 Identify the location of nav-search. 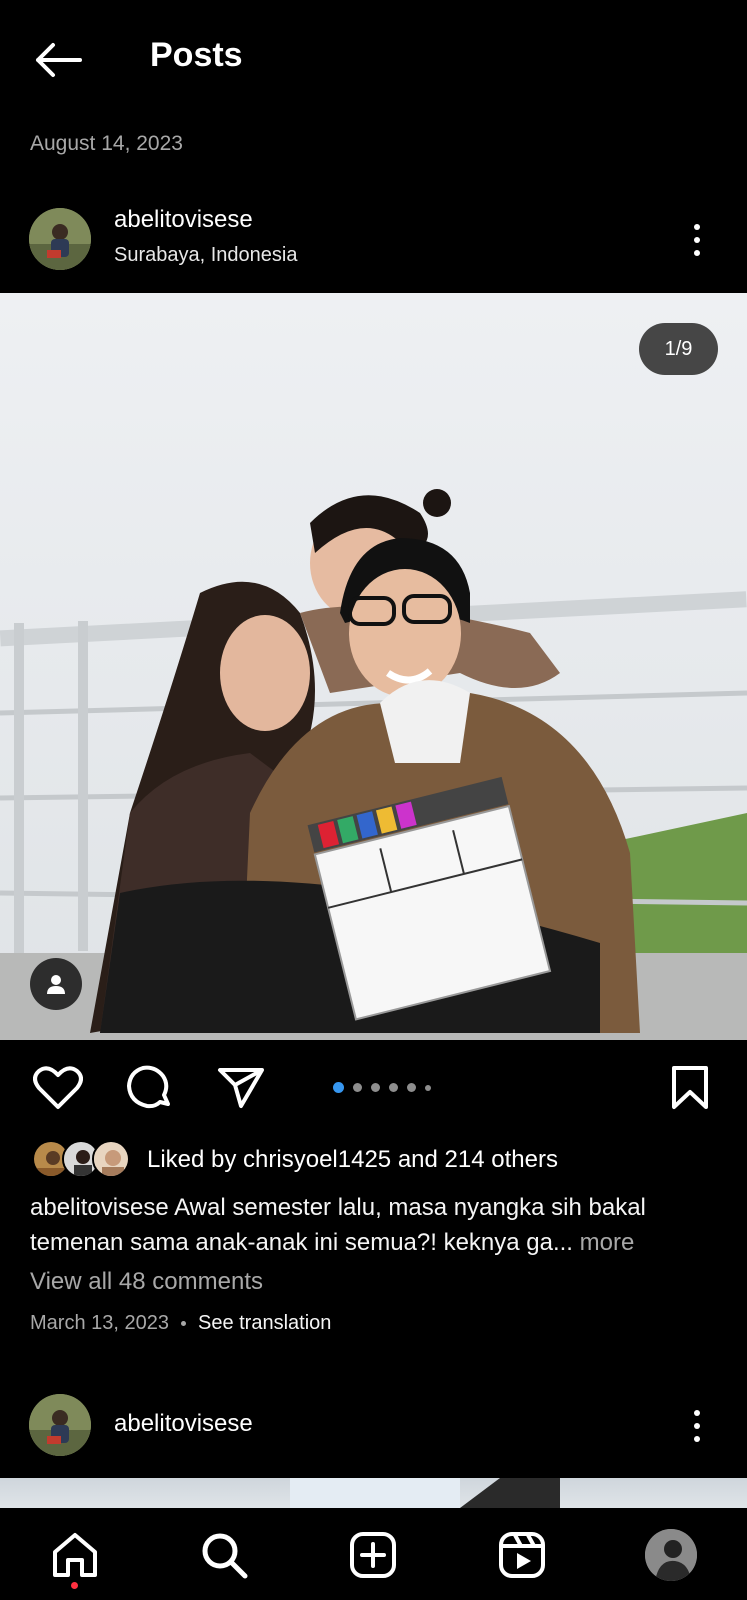
(224, 1555).